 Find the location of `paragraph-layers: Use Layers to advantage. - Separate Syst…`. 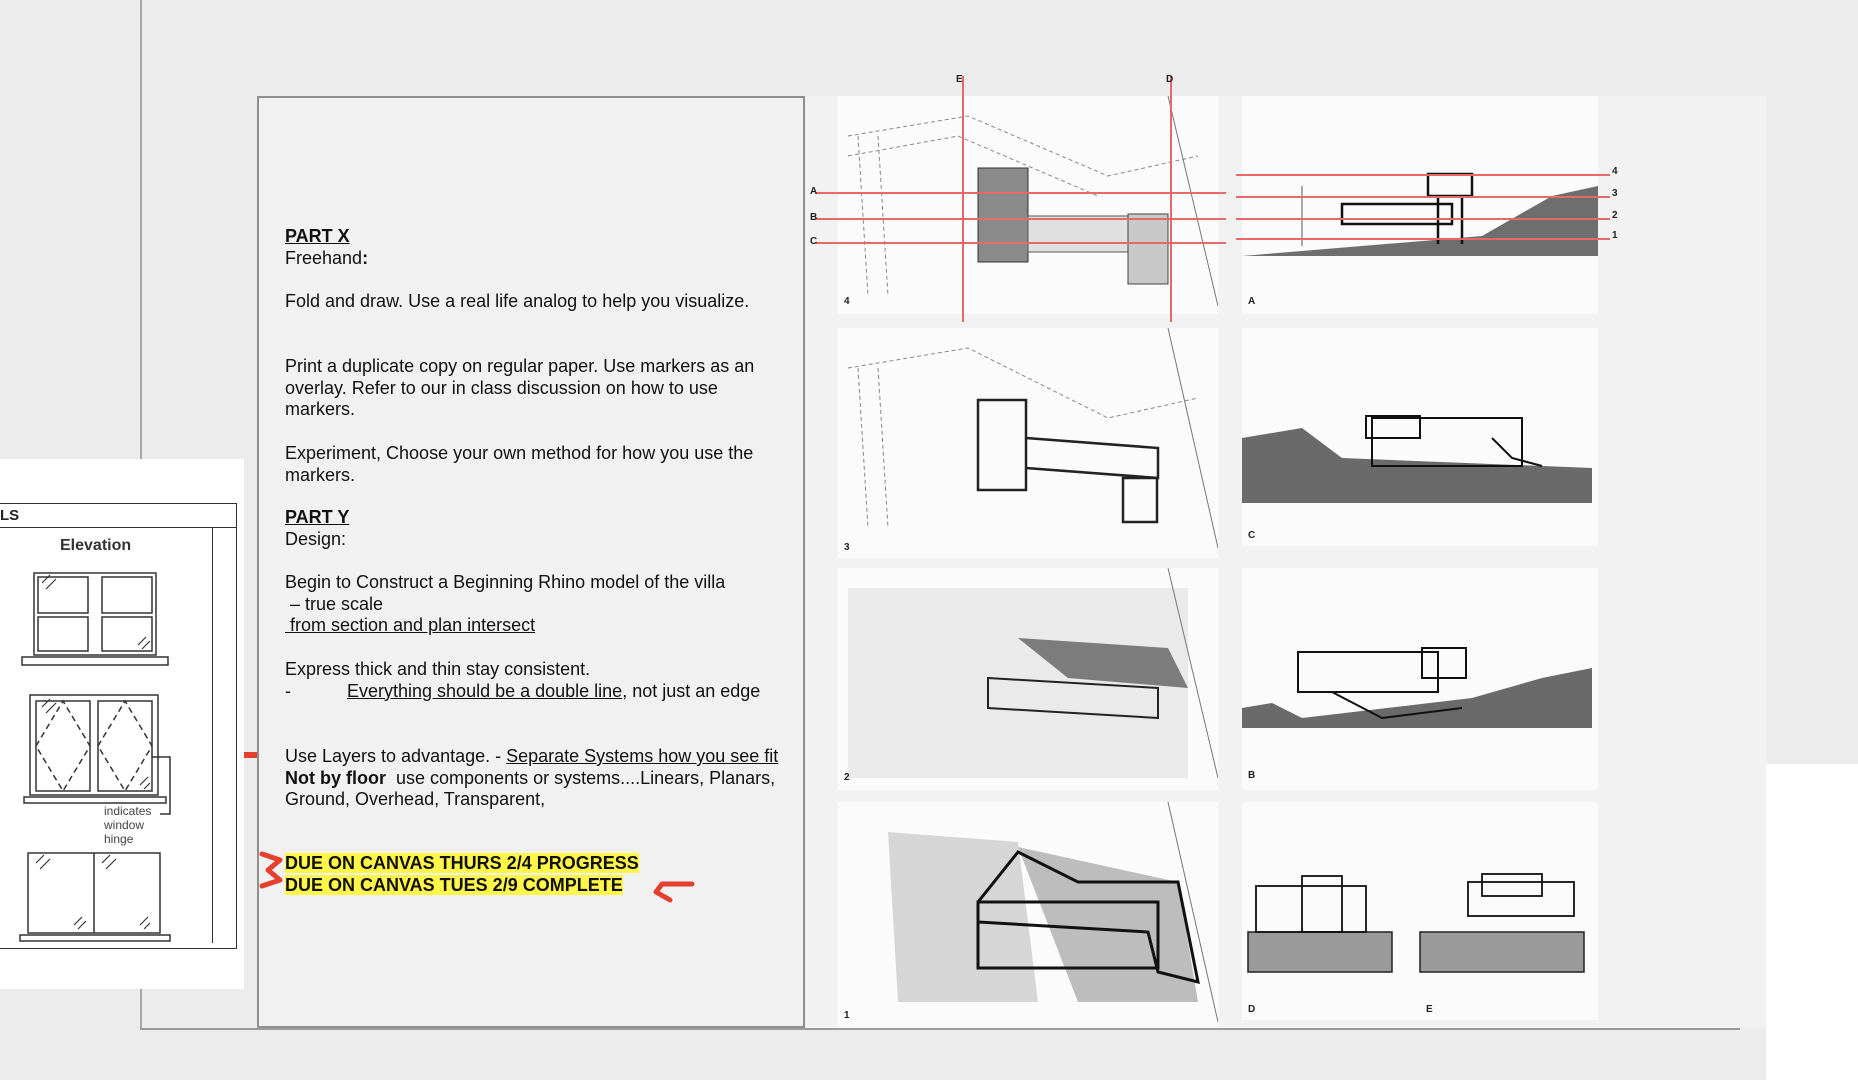

paragraph-layers: Use Layers to advantage. - Separate Syst… is located at coordinates (535, 778).